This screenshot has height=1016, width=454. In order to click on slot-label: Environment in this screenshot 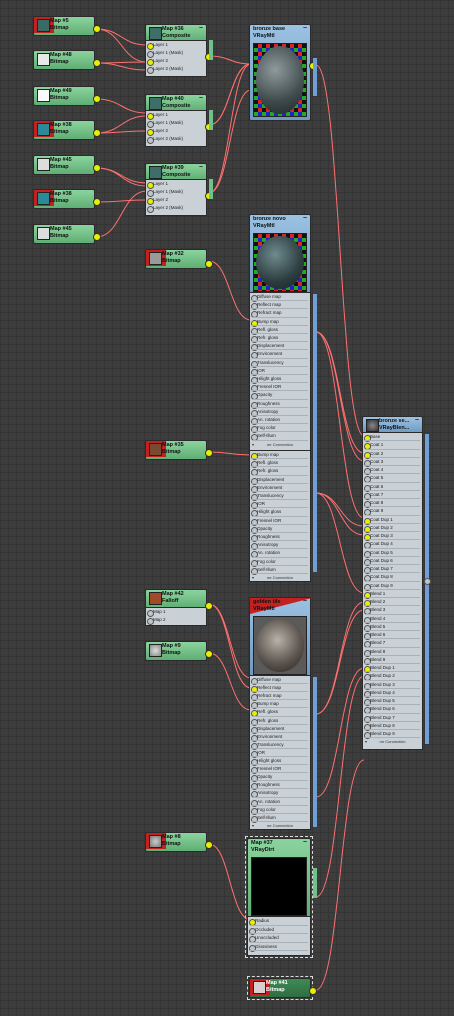, I will do `click(270, 487)`.